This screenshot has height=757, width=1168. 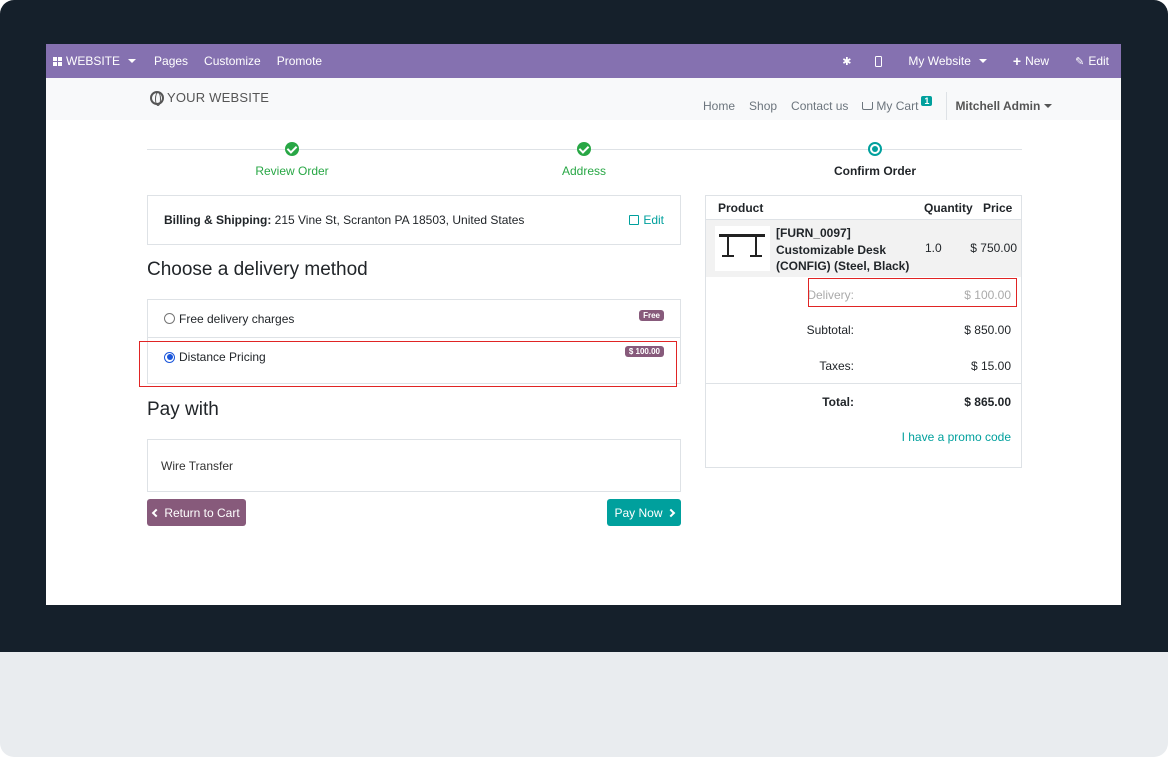 I want to click on payment-heading: Pay with, so click(x=183, y=409).